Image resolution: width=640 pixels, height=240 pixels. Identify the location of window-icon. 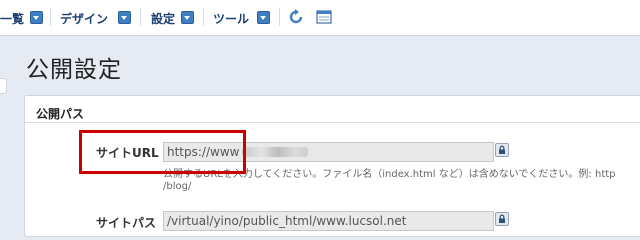
(324, 17).